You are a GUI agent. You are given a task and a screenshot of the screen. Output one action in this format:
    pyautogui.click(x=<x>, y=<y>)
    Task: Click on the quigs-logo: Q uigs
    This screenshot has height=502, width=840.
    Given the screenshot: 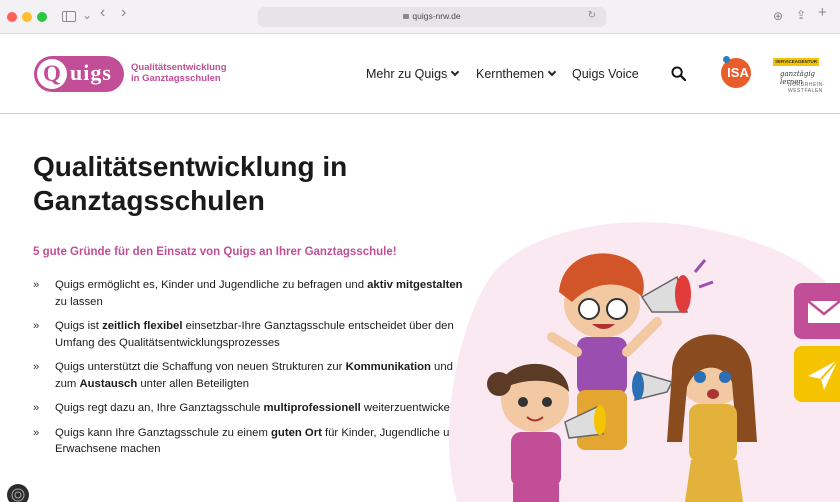 What is the action you would take?
    pyautogui.click(x=79, y=74)
    